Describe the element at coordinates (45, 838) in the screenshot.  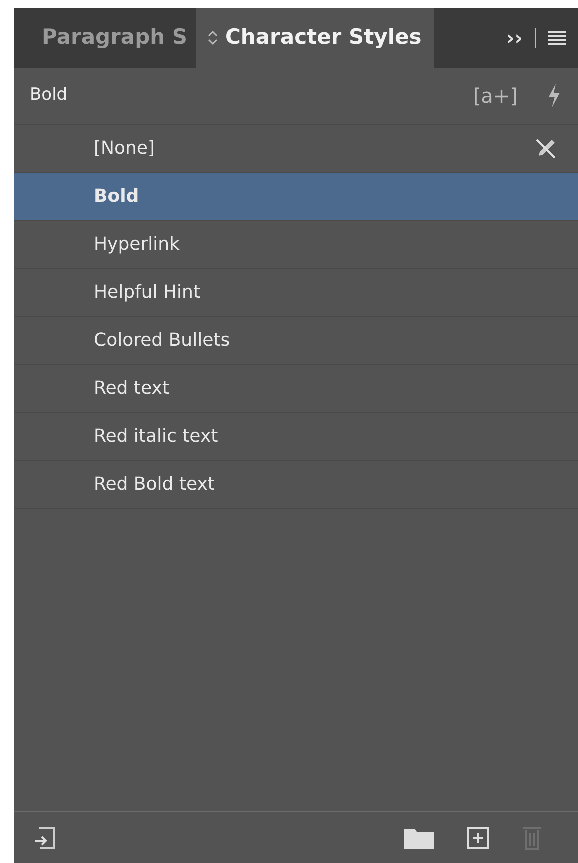
I see `load-styles-icon` at that location.